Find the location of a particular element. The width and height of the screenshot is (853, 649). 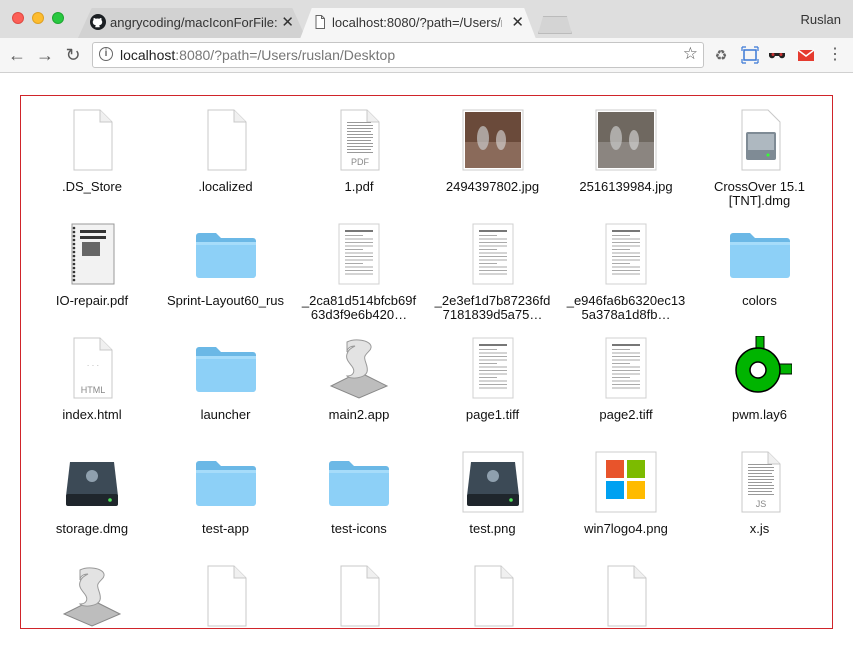

file-item: .localized is located at coordinates (226, 155).